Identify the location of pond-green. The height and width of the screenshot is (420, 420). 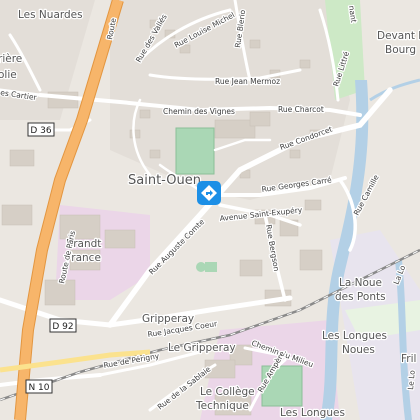
(201, 267).